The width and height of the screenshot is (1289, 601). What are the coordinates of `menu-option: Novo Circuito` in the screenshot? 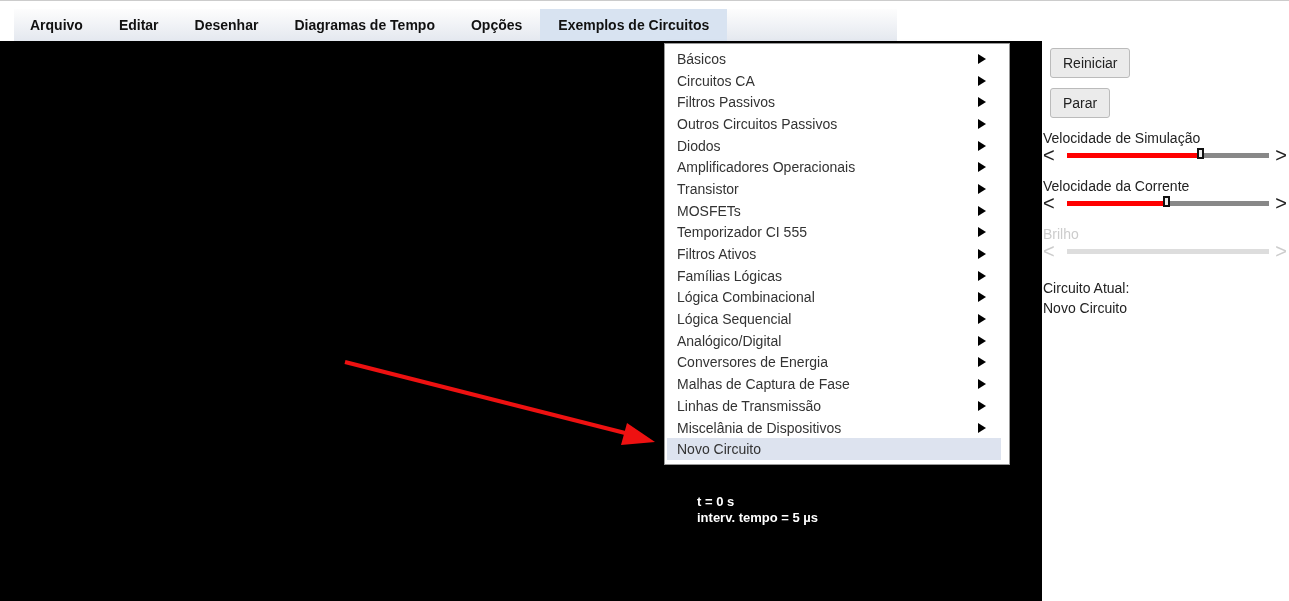 It's located at (834, 449).